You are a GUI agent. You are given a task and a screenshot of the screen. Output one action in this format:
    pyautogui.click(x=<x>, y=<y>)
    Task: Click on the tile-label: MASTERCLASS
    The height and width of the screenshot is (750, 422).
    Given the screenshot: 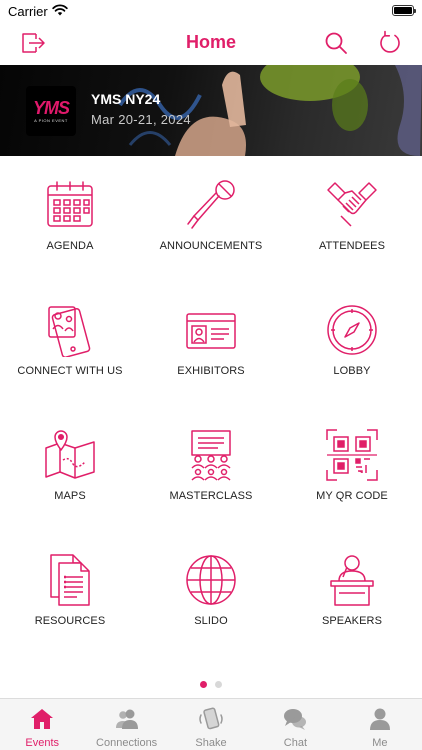 What is the action you would take?
    pyautogui.click(x=211, y=496)
    